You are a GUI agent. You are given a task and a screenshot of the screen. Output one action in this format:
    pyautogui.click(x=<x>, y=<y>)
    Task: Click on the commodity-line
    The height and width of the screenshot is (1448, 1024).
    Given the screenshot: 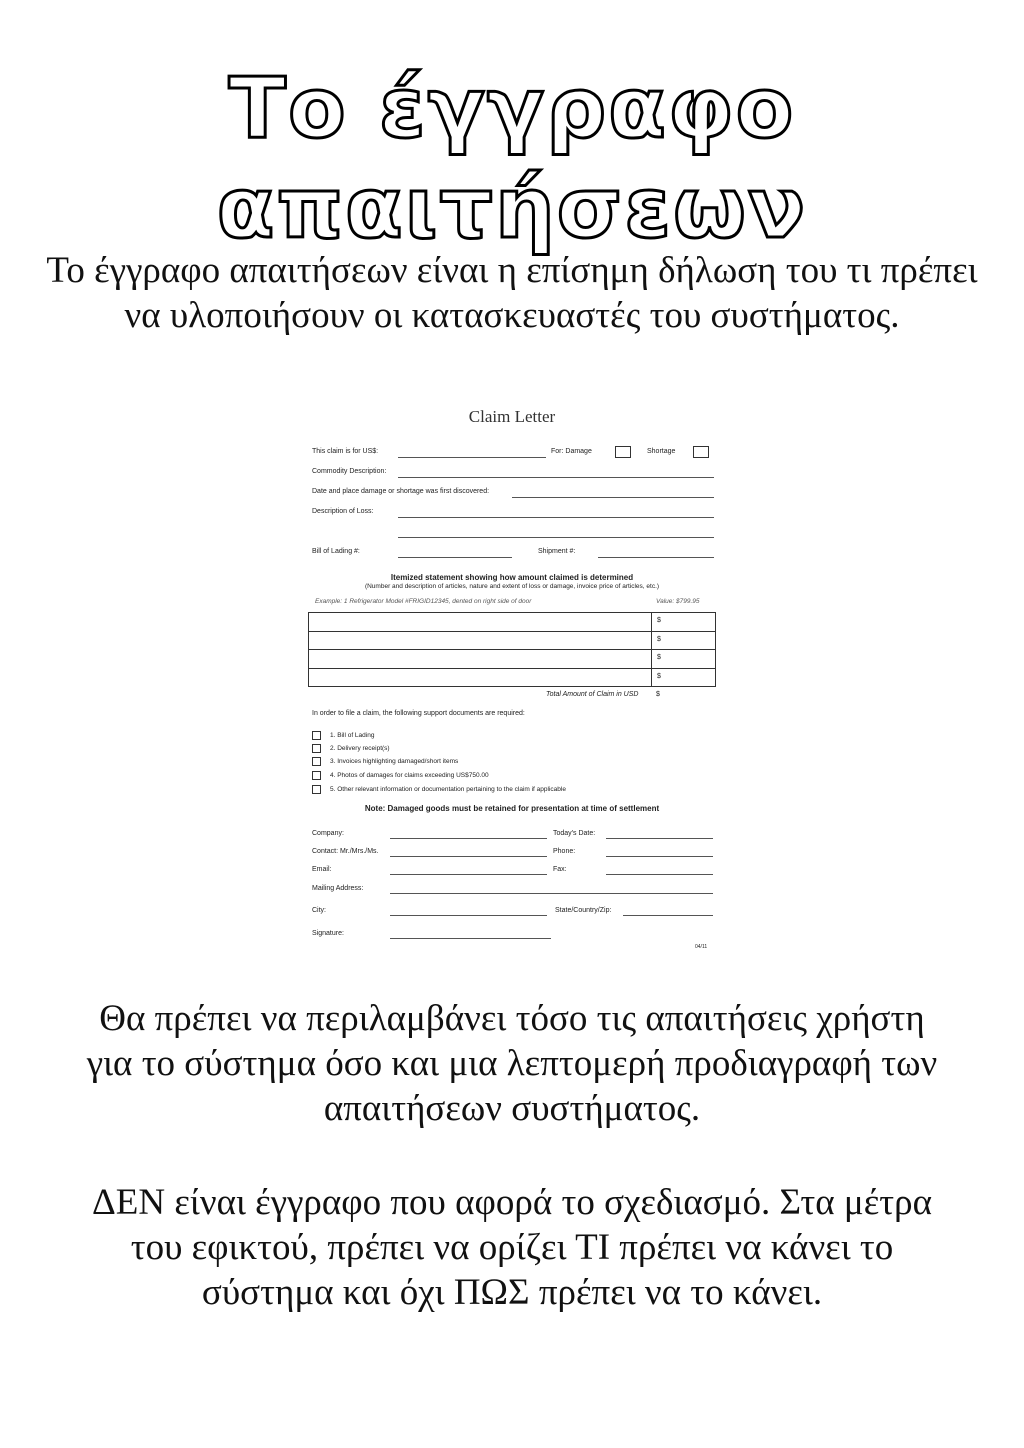 What is the action you would take?
    pyautogui.click(x=556, y=477)
    